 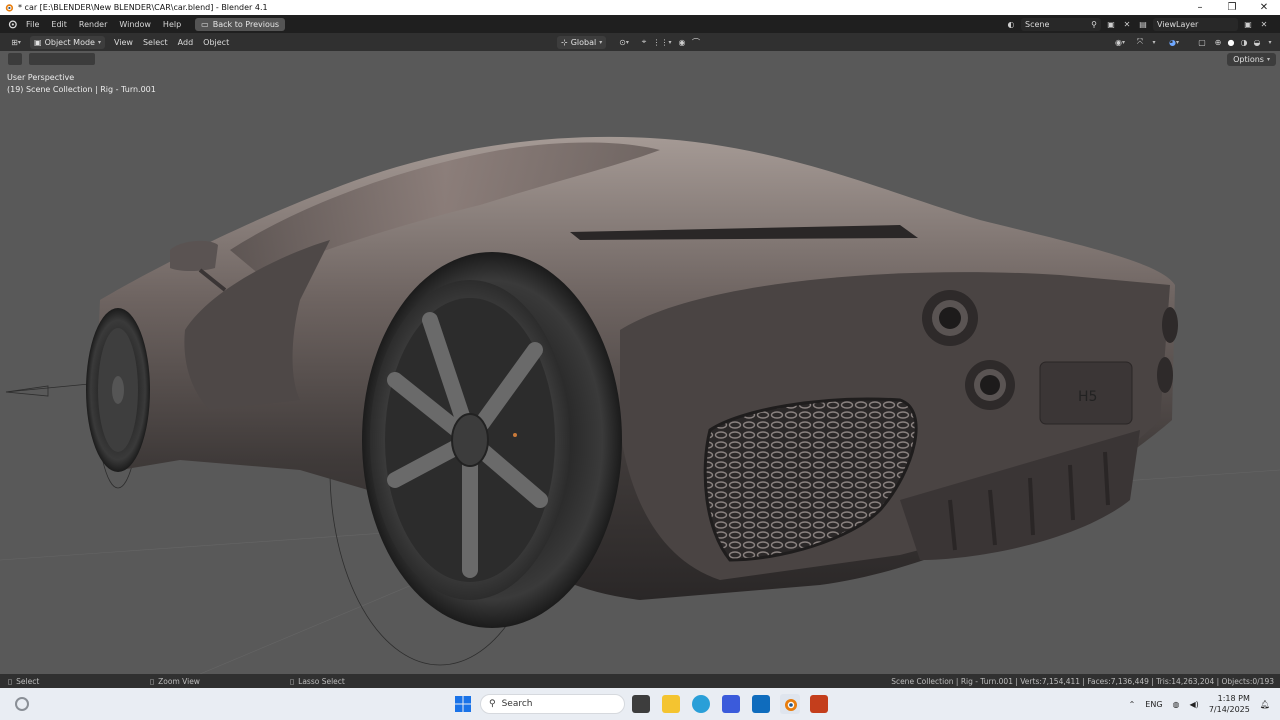 What do you see at coordinates (1176, 704) in the screenshot?
I see `network-icon: ◍` at bounding box center [1176, 704].